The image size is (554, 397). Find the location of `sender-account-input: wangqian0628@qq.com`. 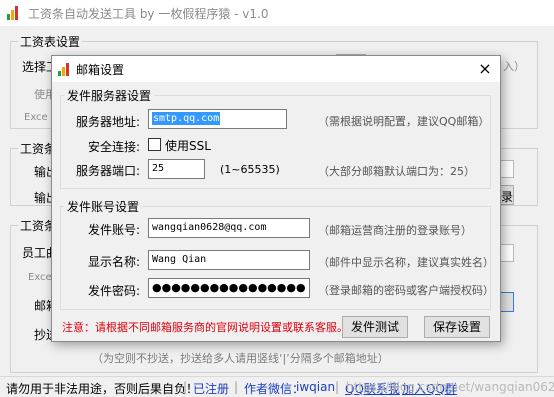

sender-account-input: wangqian0628@qq.com is located at coordinates (229, 228).